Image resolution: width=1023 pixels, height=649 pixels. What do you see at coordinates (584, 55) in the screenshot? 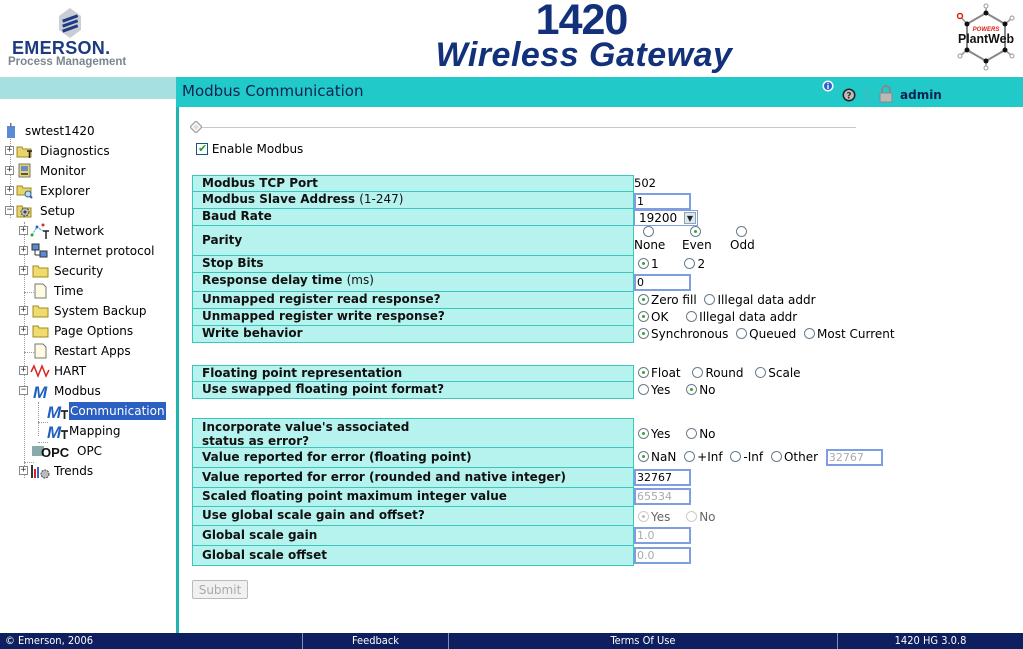
I see `product-name: Wireless Gateway` at bounding box center [584, 55].